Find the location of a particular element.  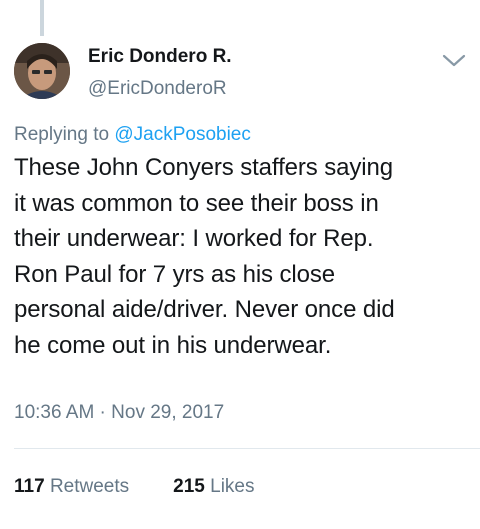

retweets-stat: 117 Retweets is located at coordinates (71, 487).